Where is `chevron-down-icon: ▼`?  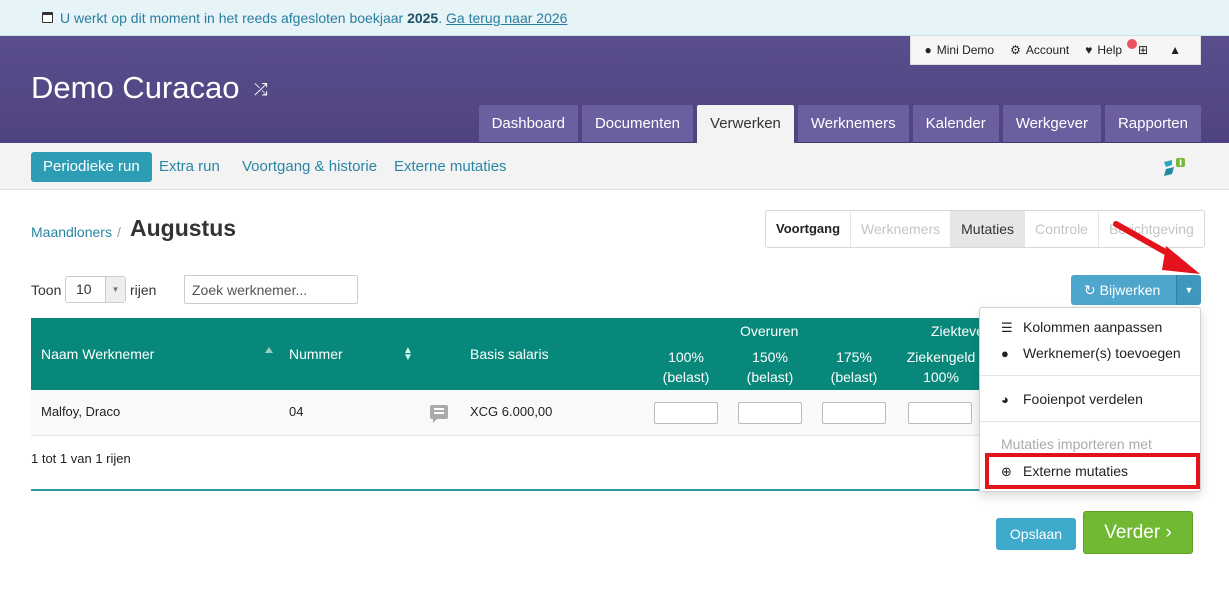
chevron-down-icon: ▼ is located at coordinates (115, 289).